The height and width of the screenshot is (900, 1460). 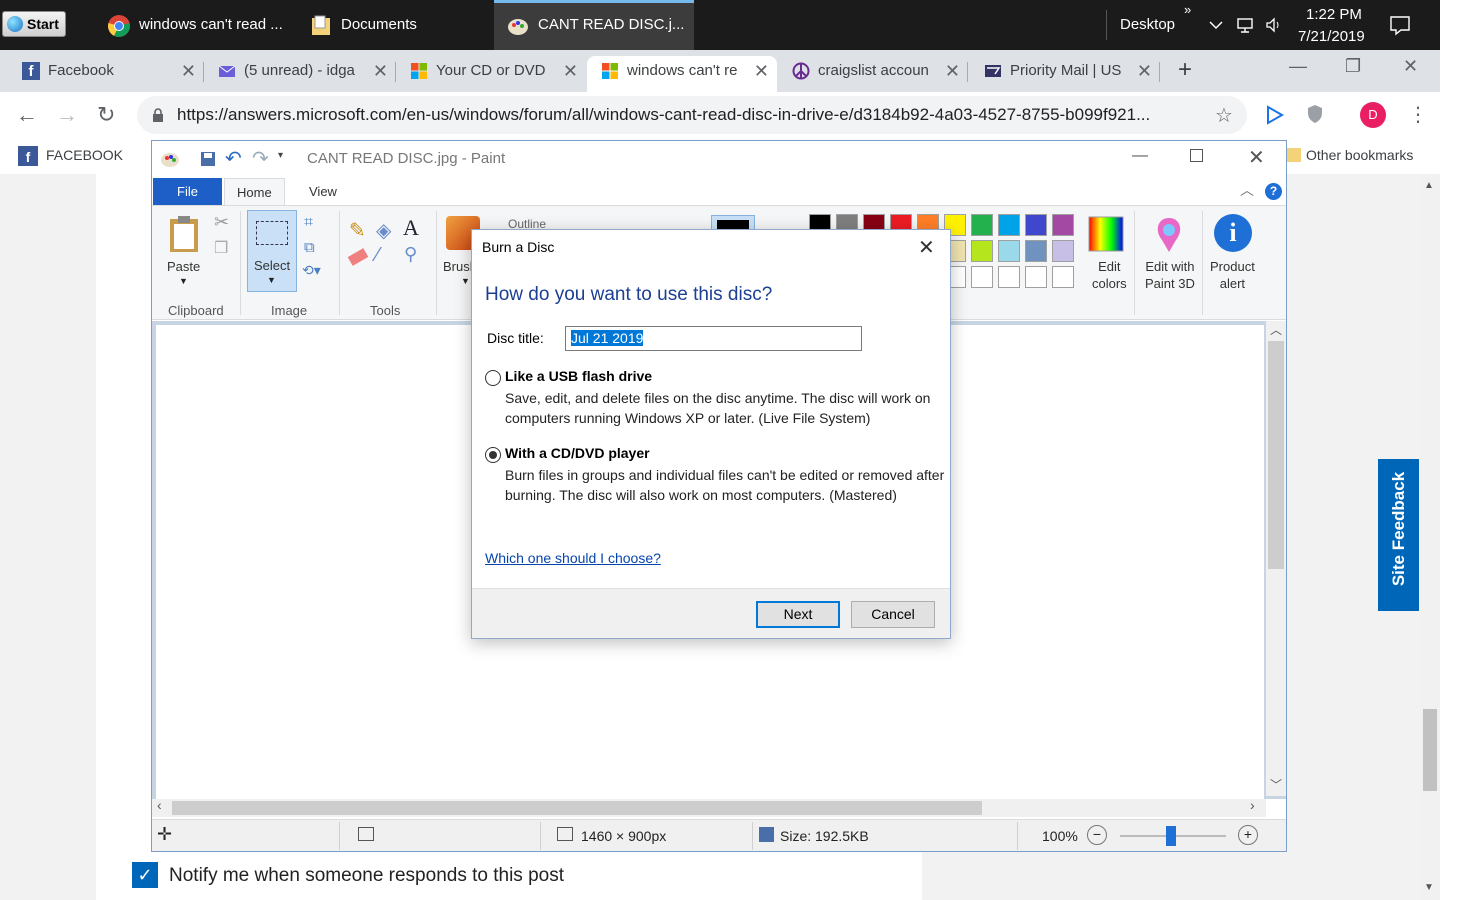 I want to click on crop-icon: ⌗, so click(x=308, y=223).